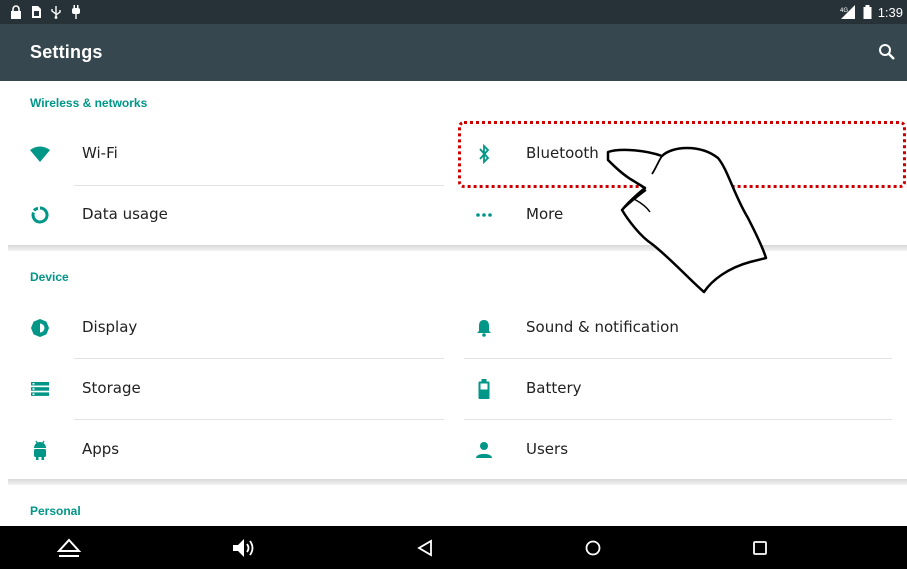 The height and width of the screenshot is (569, 907). I want to click on settings-item-label: Display, so click(110, 327).